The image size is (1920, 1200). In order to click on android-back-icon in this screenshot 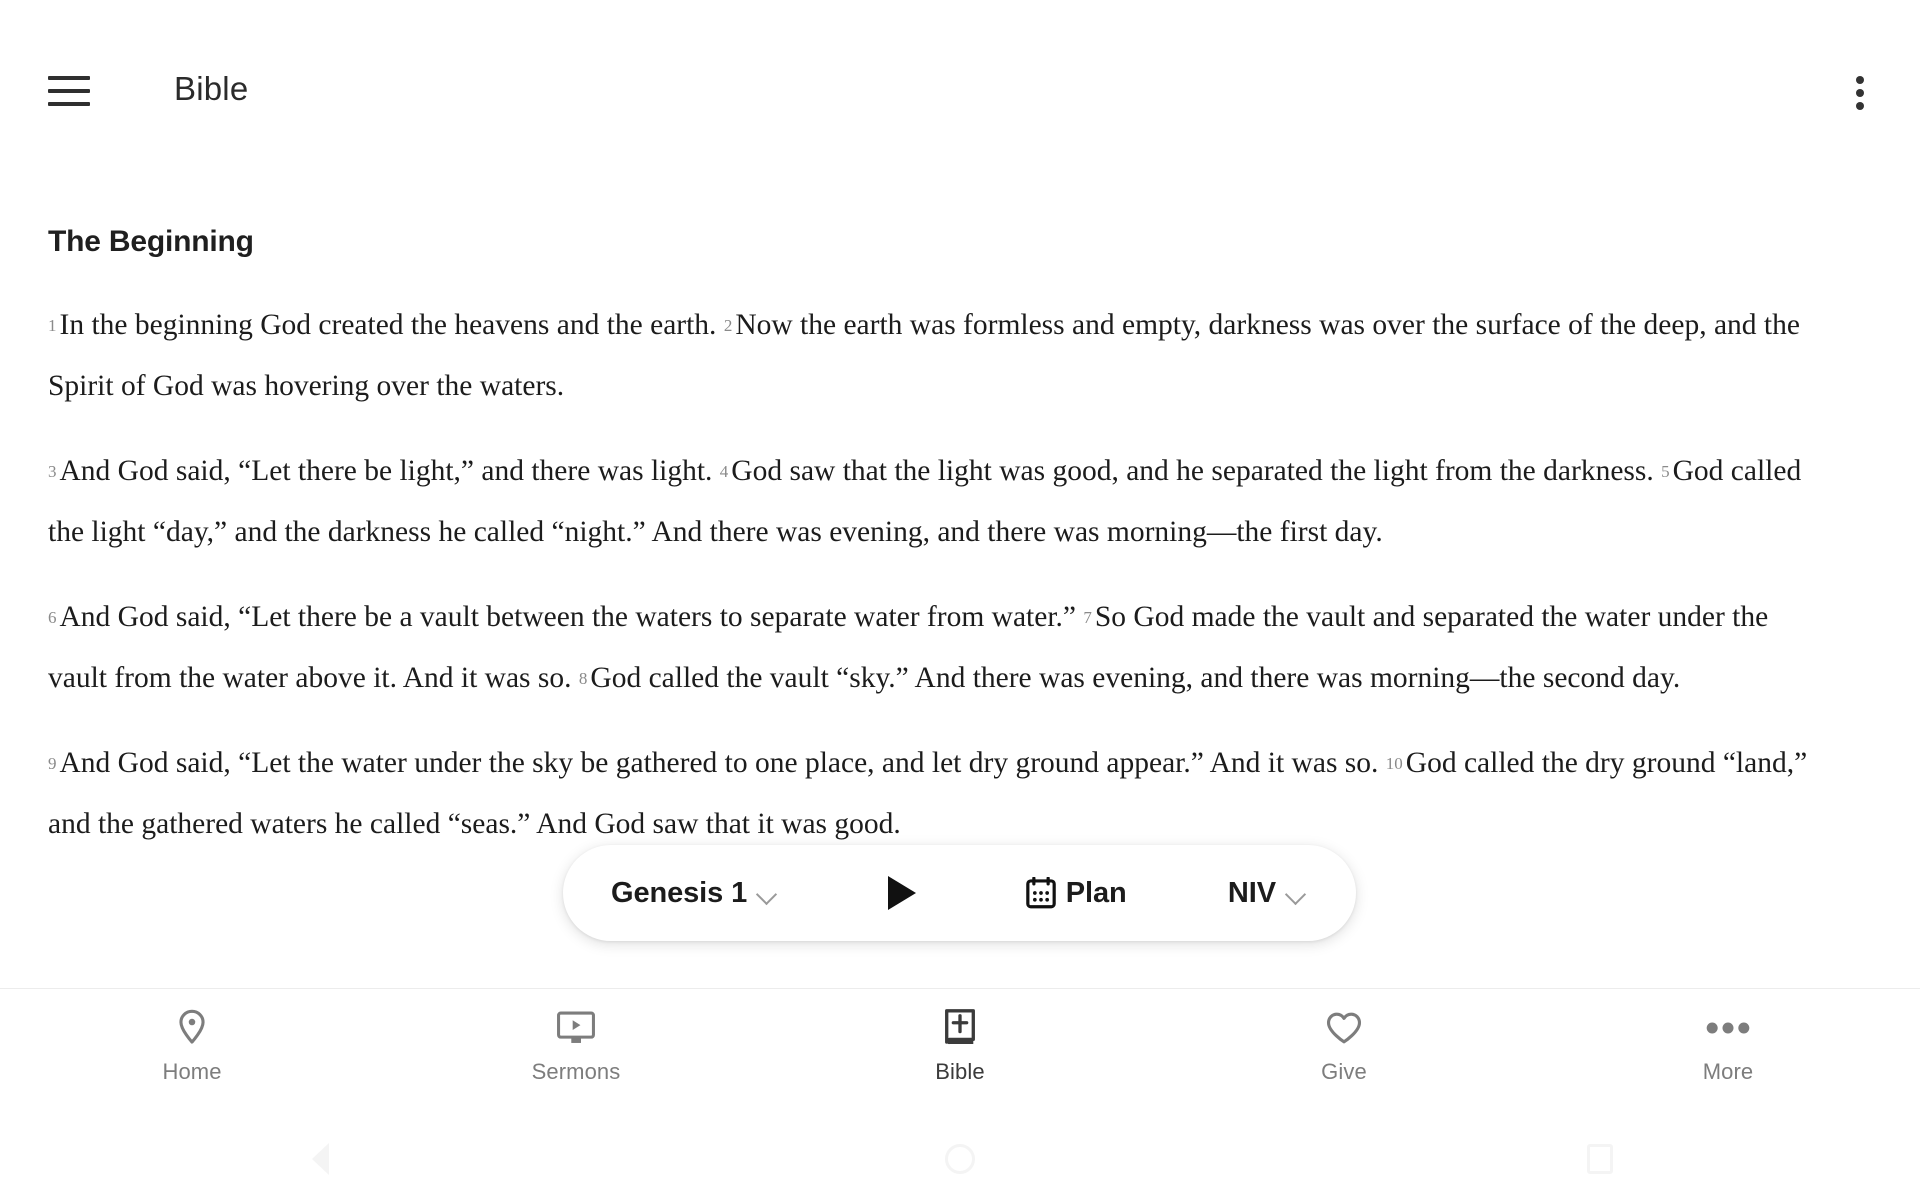, I will do `click(320, 1159)`.